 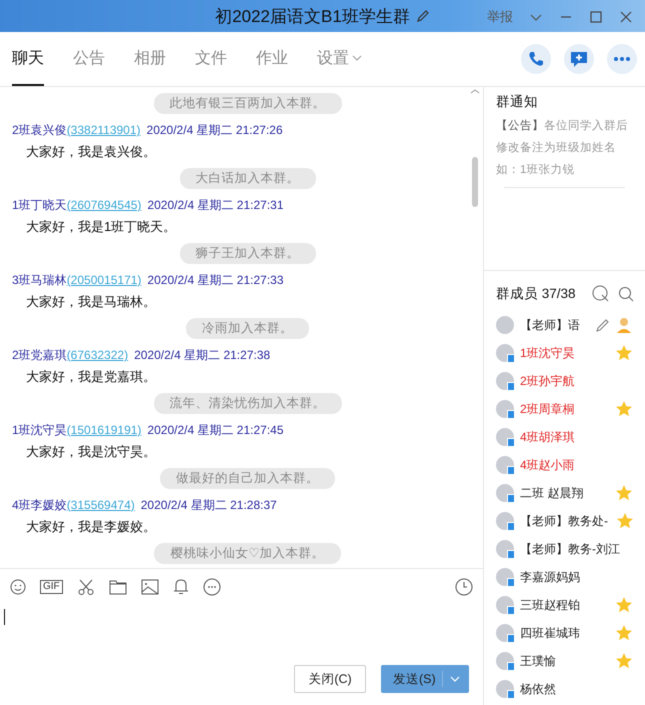 I want to click on sender-name: 4班李媛姣, so click(x=39, y=505).